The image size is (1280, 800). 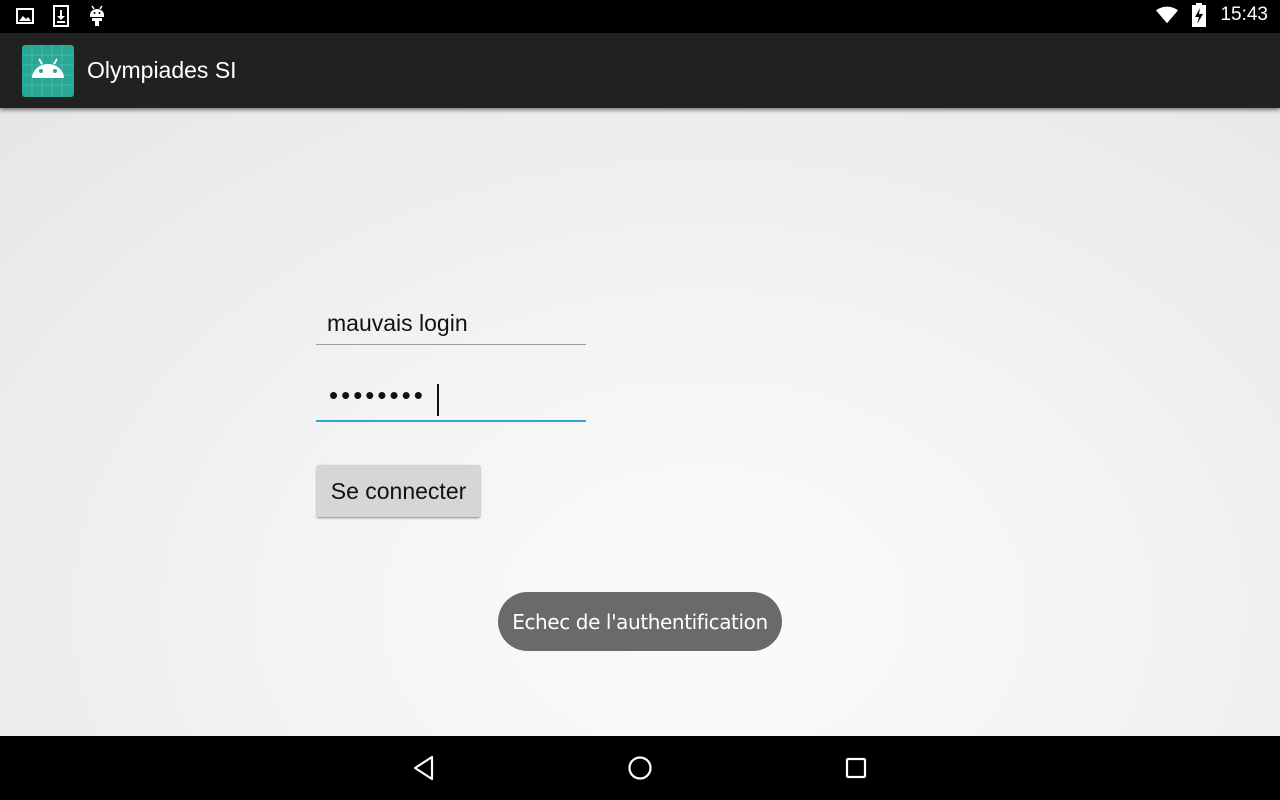 I want to click on android-debug-icon, so click(x=97, y=16).